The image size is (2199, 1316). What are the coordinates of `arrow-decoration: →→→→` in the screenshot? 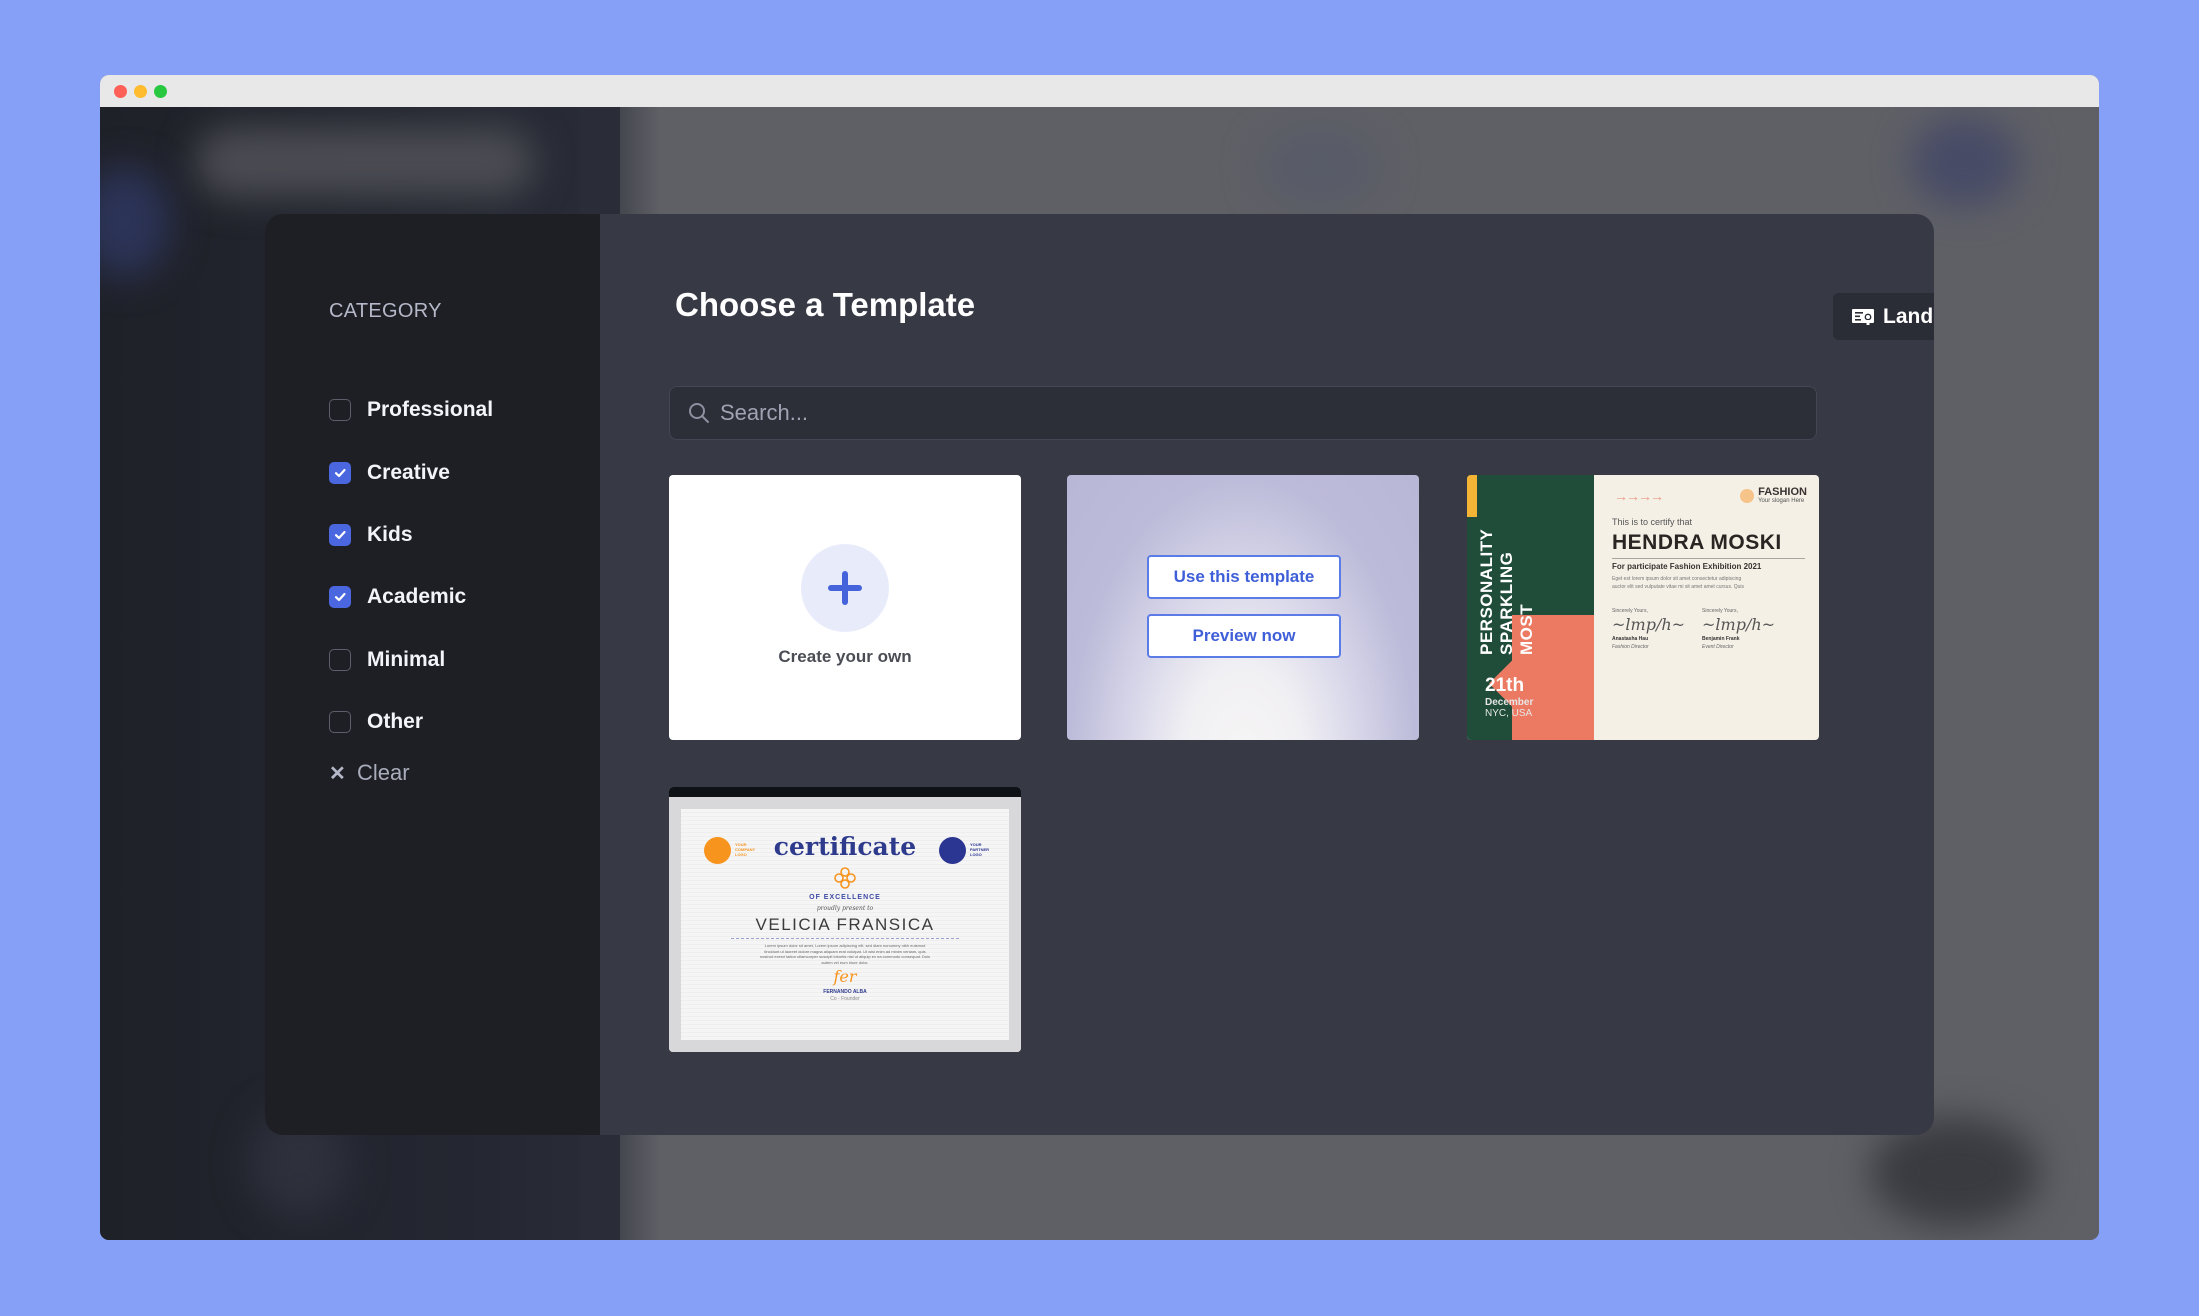 It's located at (1639, 496).